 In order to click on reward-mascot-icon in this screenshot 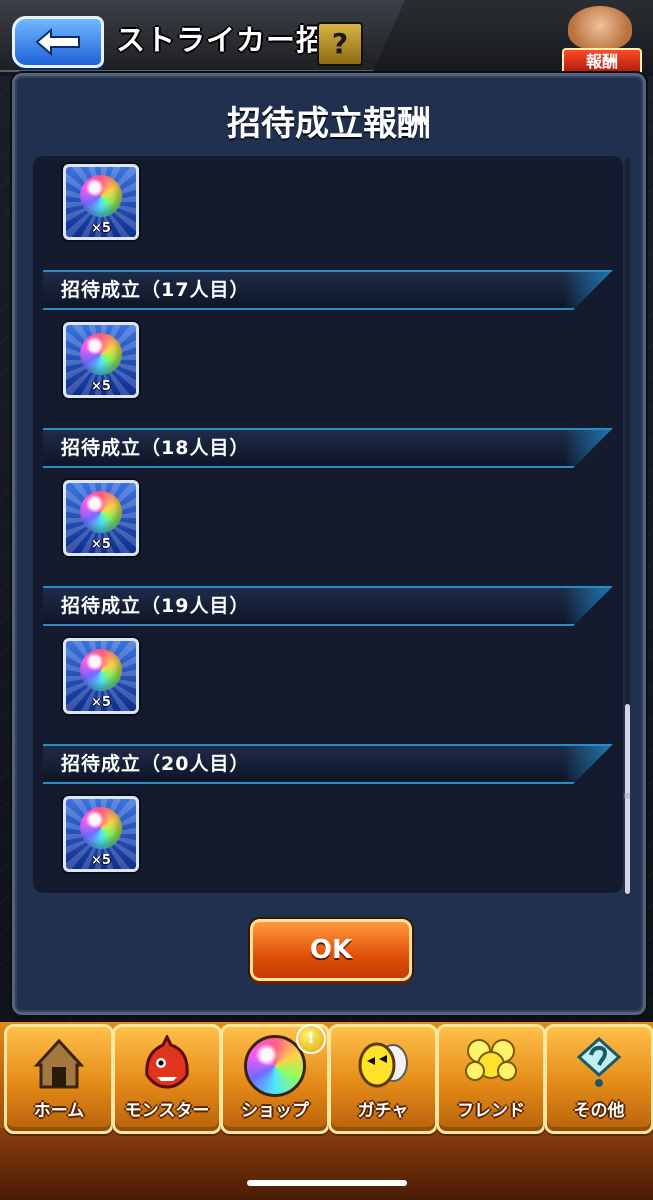, I will do `click(600, 28)`.